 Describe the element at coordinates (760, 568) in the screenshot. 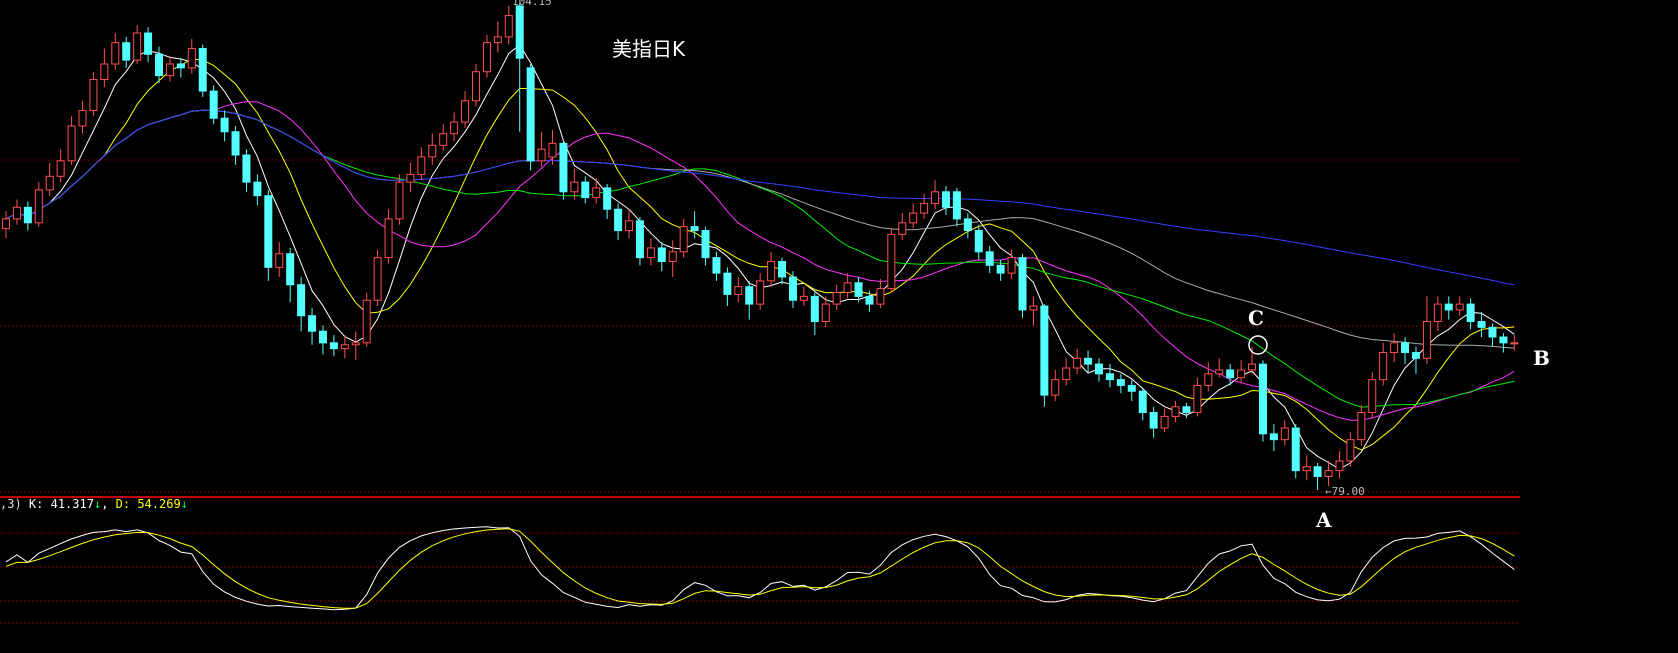

I see `kdj-k-line` at that location.